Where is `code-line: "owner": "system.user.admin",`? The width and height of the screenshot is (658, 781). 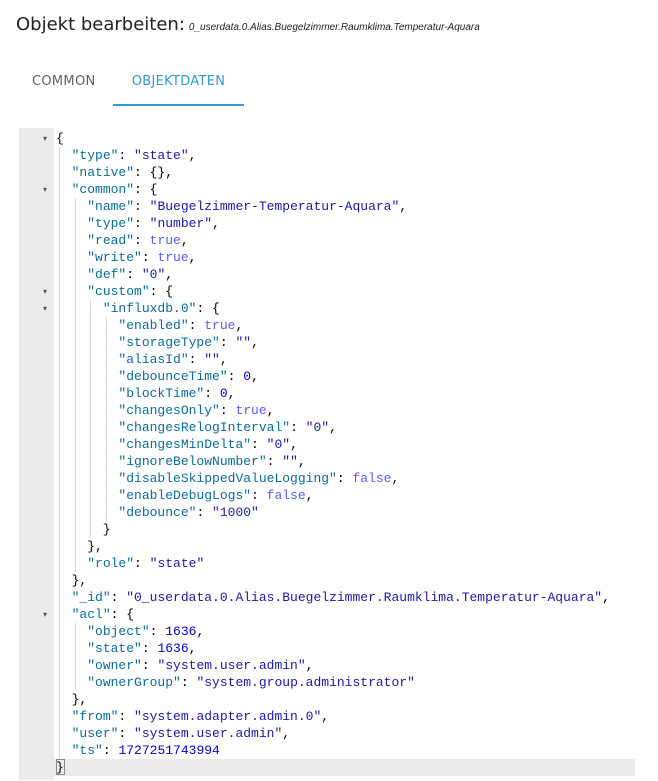 code-line: "owner": "system.user.admin", is located at coordinates (333, 665).